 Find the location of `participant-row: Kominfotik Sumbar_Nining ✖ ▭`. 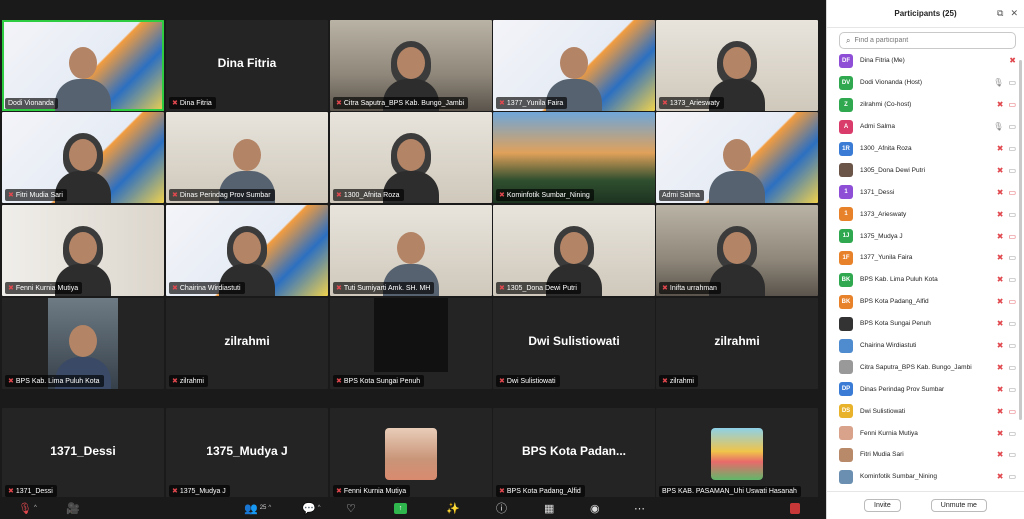

participant-row: Kominfotik Sumbar_Nining ✖ ▭ is located at coordinates (925, 477).